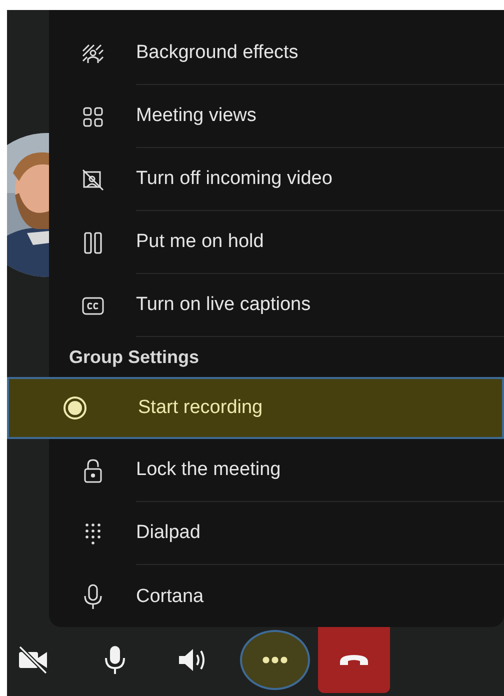 Image resolution: width=504 pixels, height=696 pixels. What do you see at coordinates (201, 408) in the screenshot?
I see `menu-item-label: Start recording` at bounding box center [201, 408].